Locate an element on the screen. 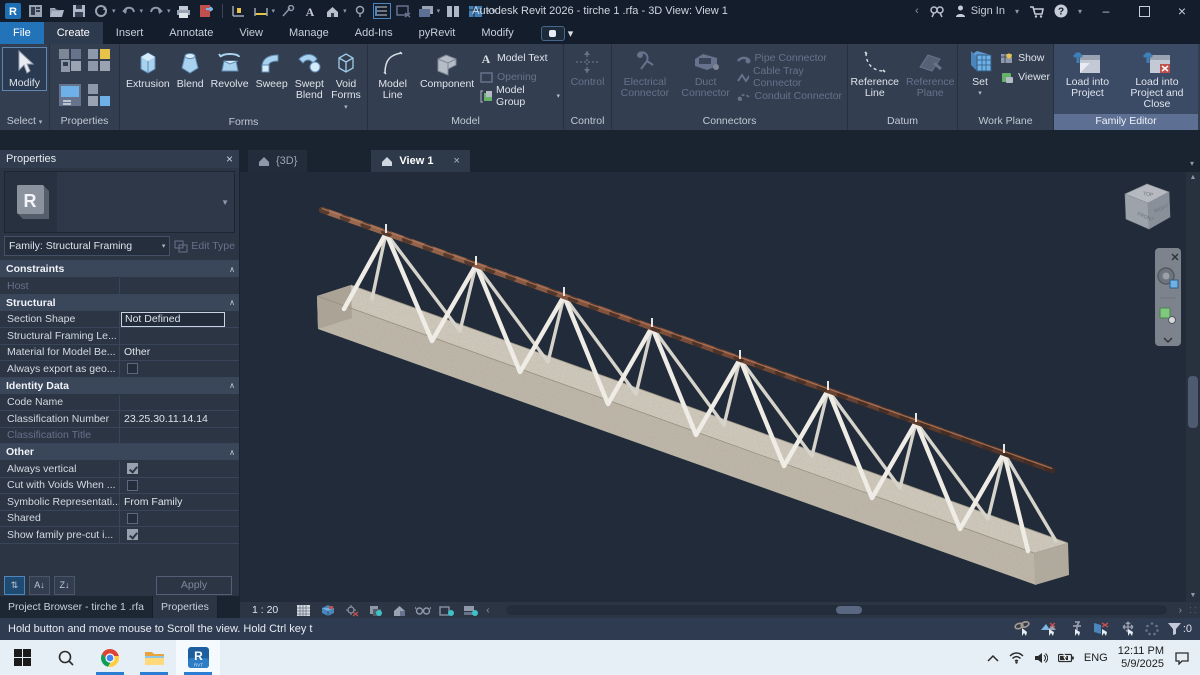 The height and width of the screenshot is (675, 1200). panel-label-workplane: Work Plane is located at coordinates (1005, 122).